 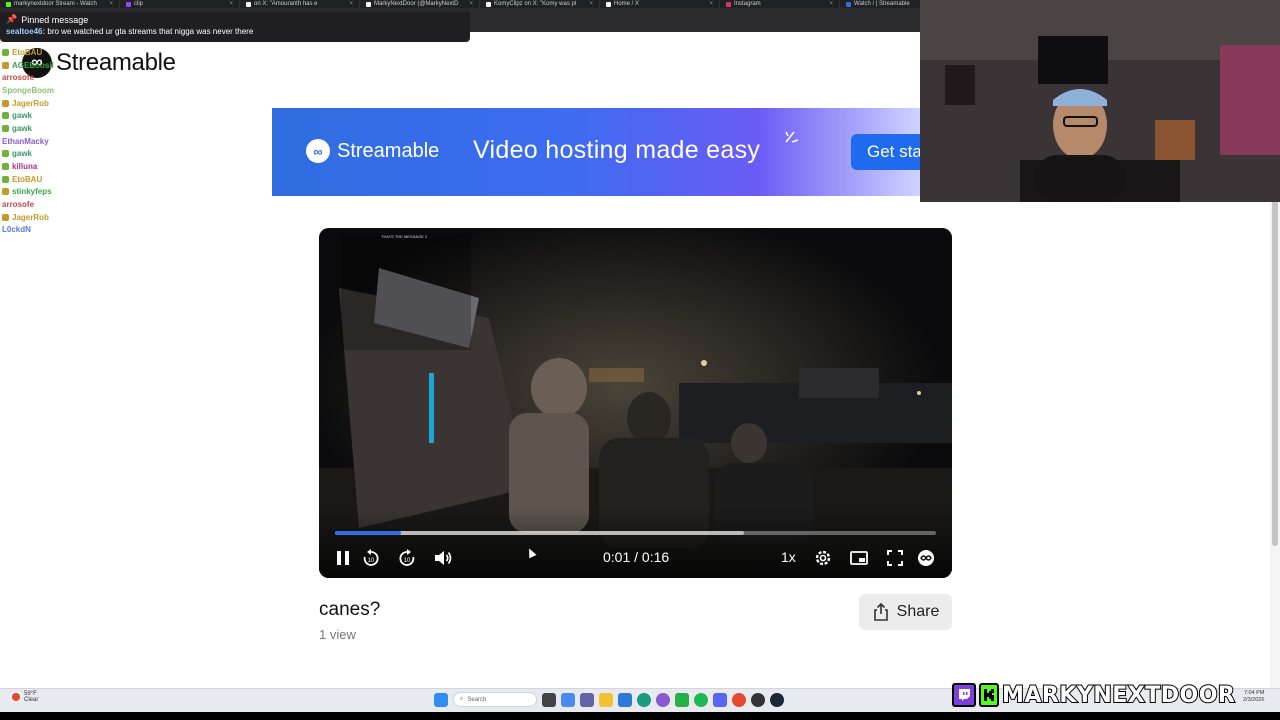 What do you see at coordinates (416, 4) in the screenshot?
I see `tab-title: MarkyNextDoor (@MarkyNextD` at bounding box center [416, 4].